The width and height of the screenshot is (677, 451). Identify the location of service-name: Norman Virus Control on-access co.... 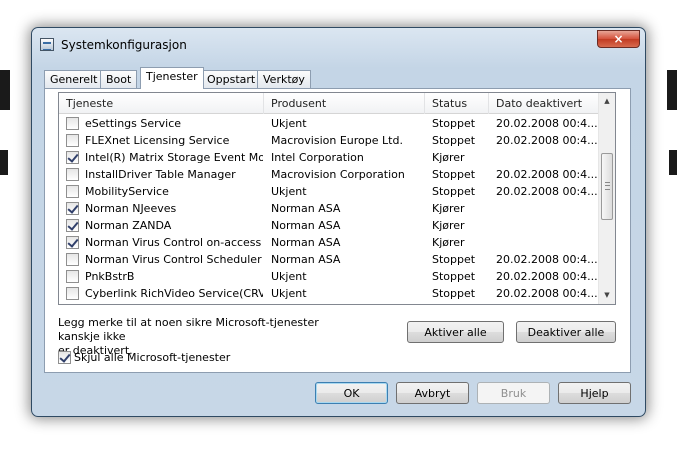
(174, 242).